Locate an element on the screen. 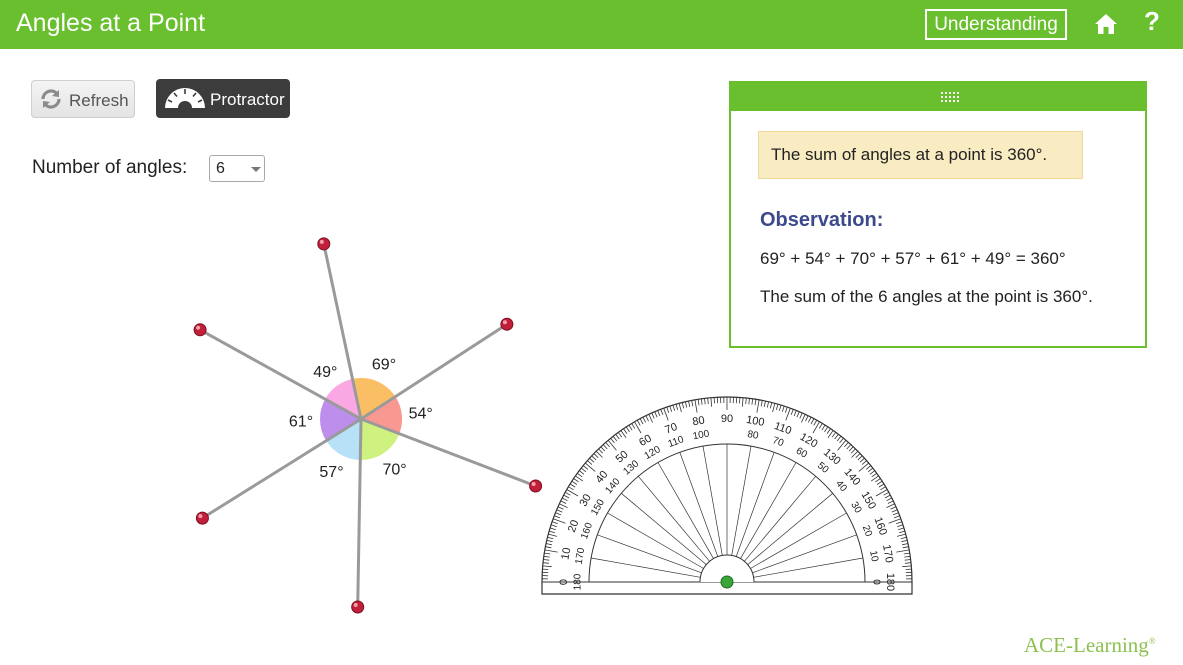  protractor-outer-label: 10 is located at coordinates (566, 554).